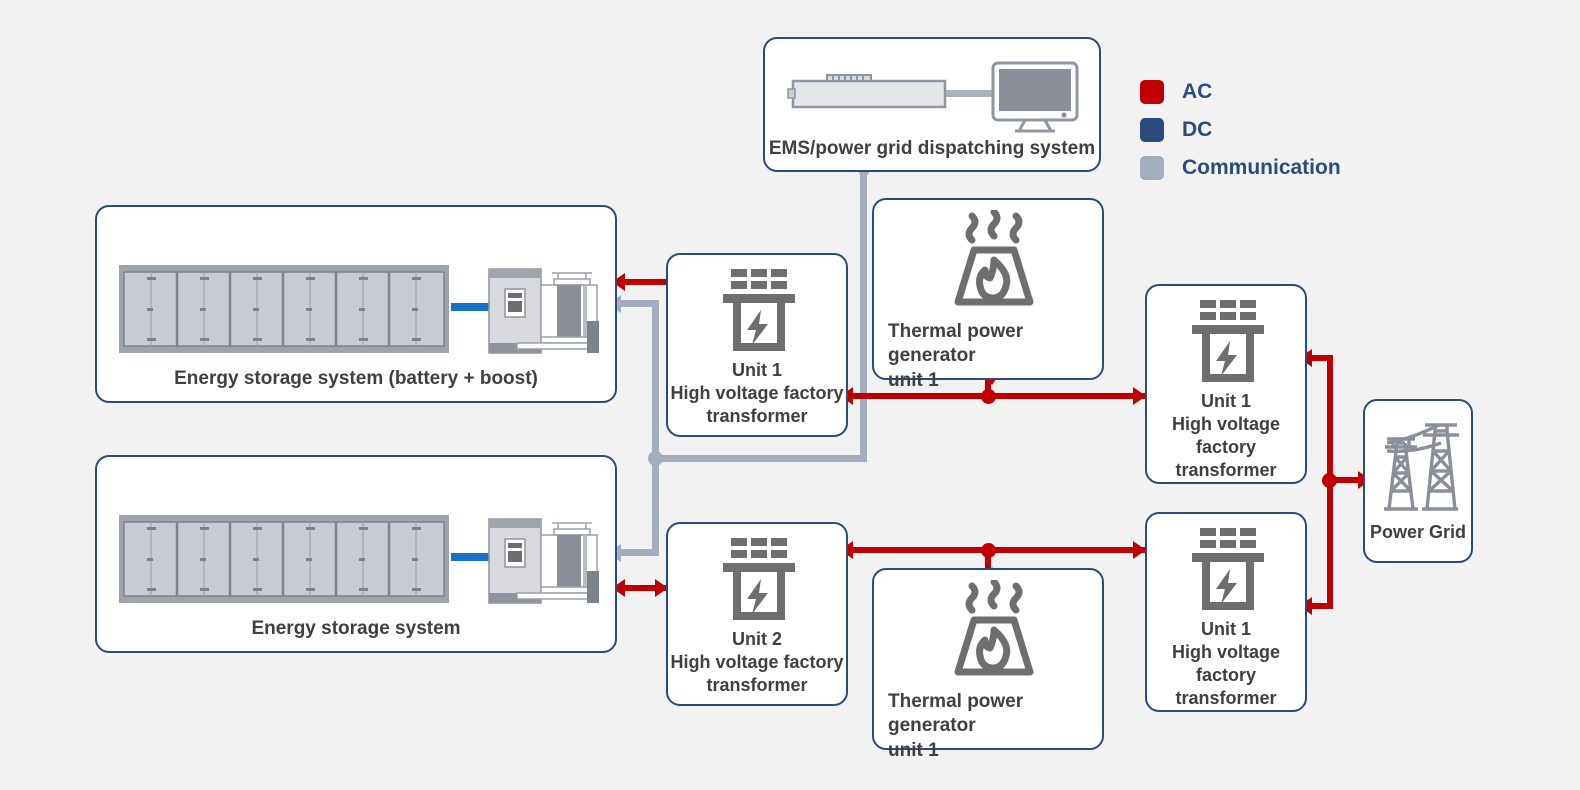  I want to click on power-grid-icon-wrap, so click(1420, 463).